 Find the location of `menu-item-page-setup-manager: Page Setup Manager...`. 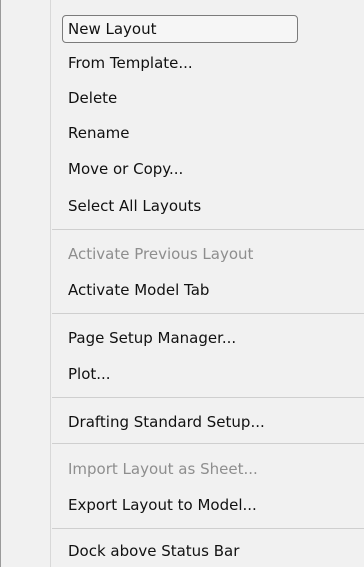

menu-item-page-setup-manager: Page Setup Manager... is located at coordinates (152, 338).